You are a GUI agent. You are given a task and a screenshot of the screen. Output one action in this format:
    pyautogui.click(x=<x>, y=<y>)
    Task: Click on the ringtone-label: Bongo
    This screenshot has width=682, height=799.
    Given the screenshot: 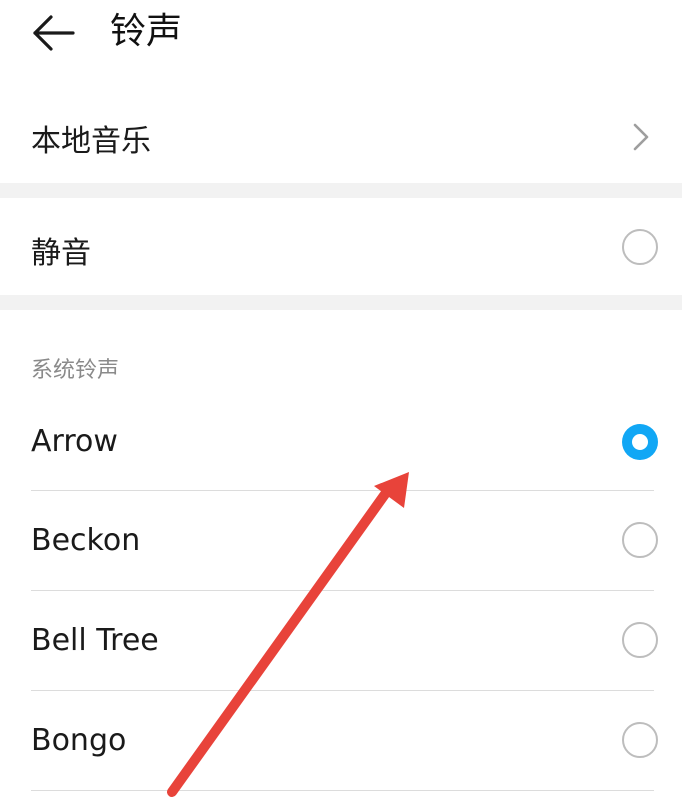 What is the action you would take?
    pyautogui.click(x=79, y=740)
    